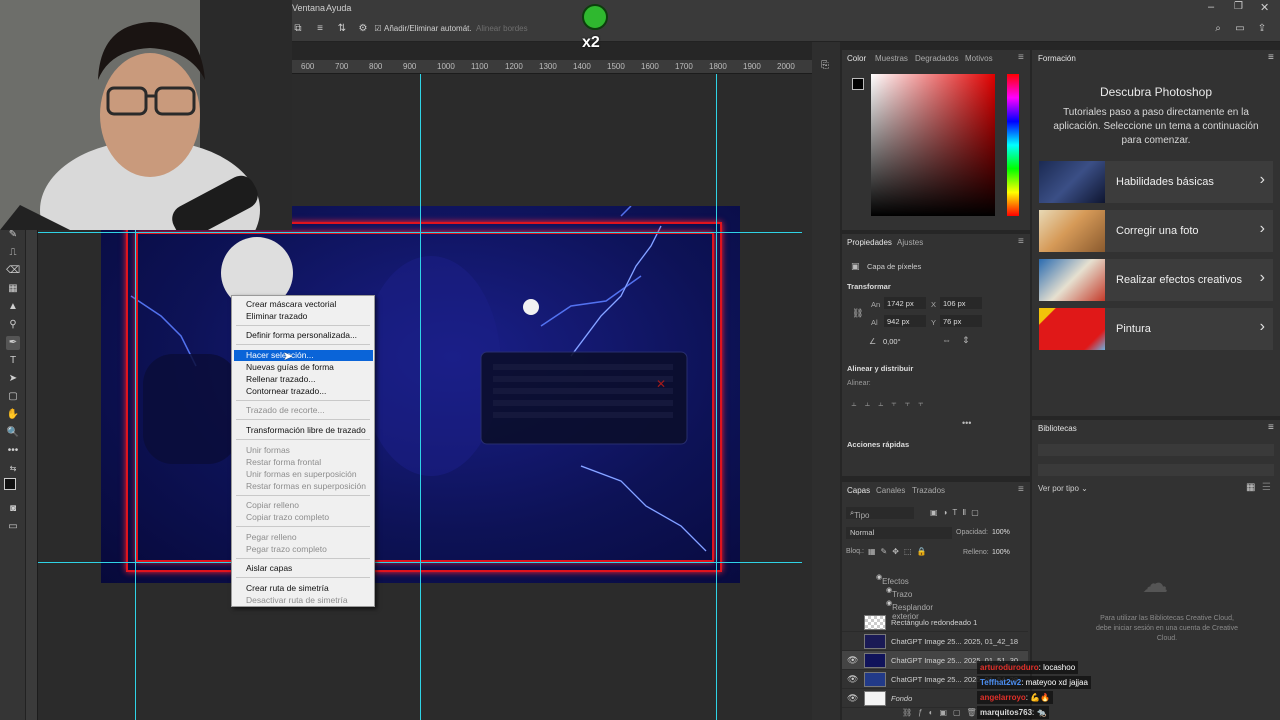 This screenshot has width=1280, height=720. What do you see at coordinates (905, 321) in the screenshot?
I see `height-field: 942 px` at bounding box center [905, 321].